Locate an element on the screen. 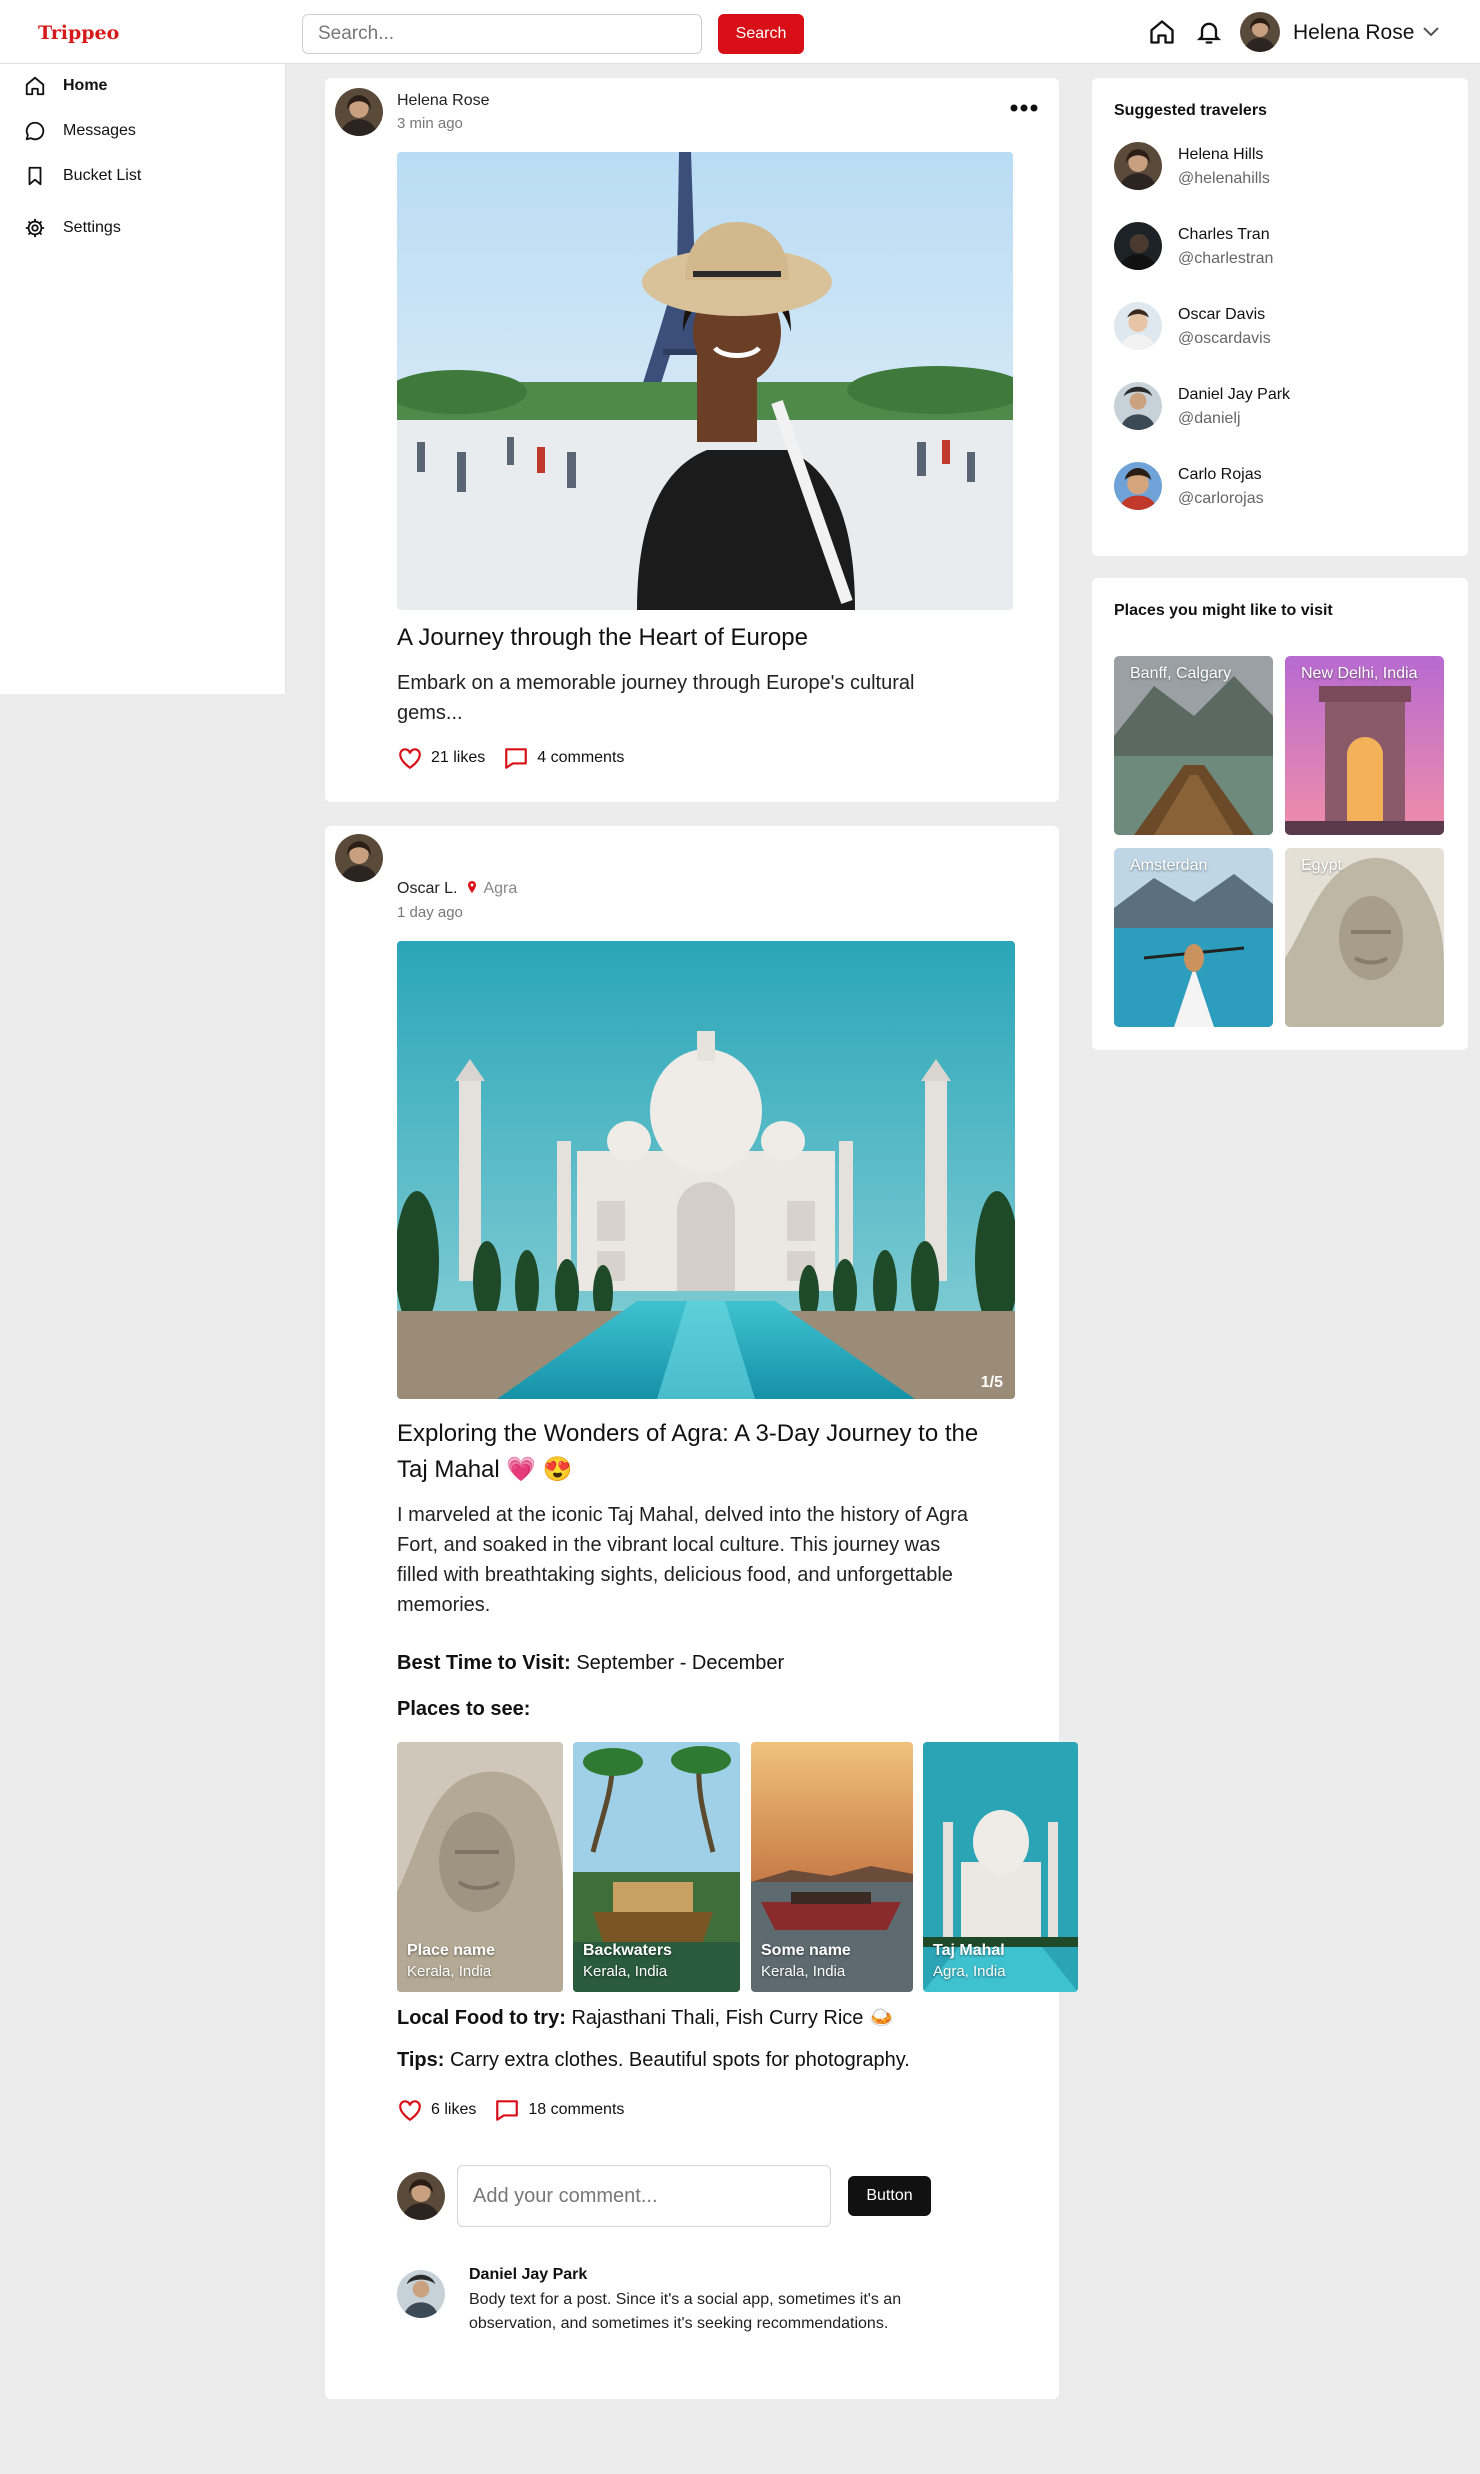  place-location: Agra, India is located at coordinates (969, 1971).